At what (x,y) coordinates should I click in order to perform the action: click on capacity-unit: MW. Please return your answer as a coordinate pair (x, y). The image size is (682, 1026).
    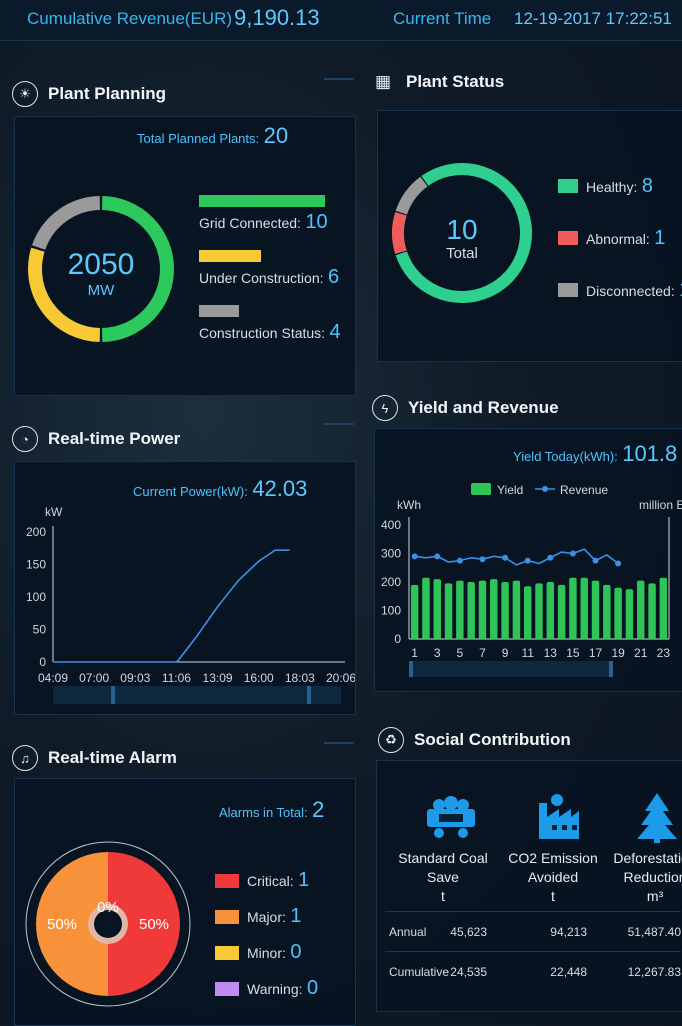
    Looking at the image, I should click on (101, 290).